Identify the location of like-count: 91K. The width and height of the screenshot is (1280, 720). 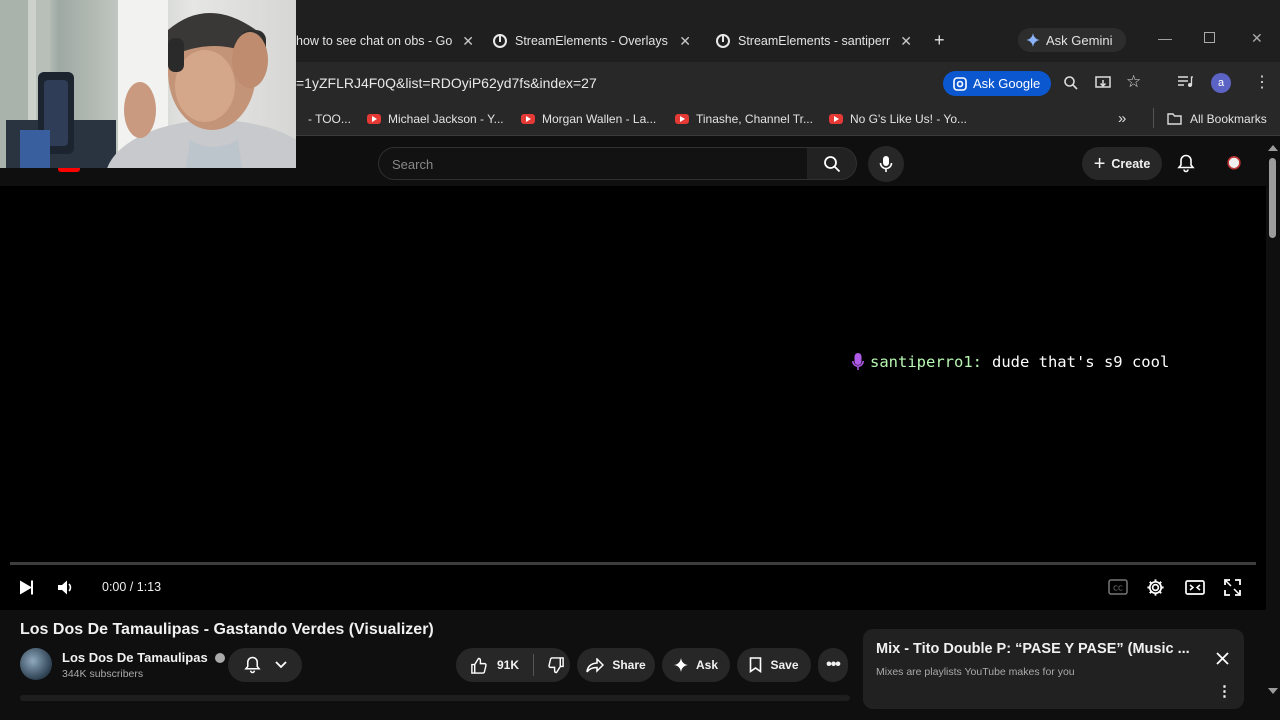
(508, 665).